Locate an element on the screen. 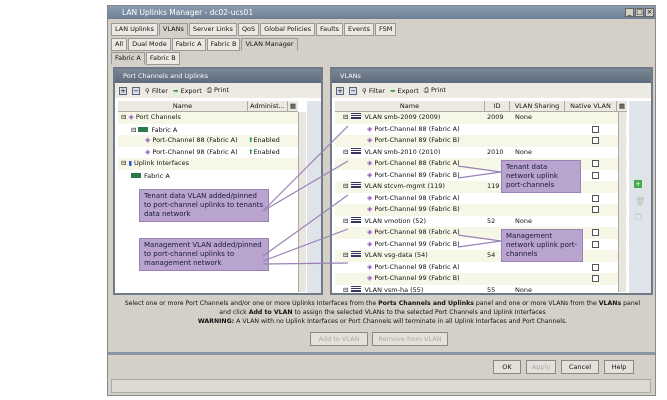 The image size is (667, 400). remove-from-vlan-button: Remove from VLAN is located at coordinates (410, 339).